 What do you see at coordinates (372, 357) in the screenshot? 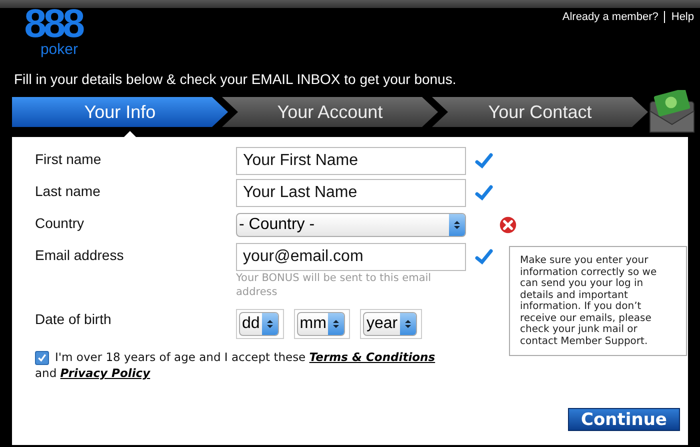
I see `terms-link: Terms & Conditions` at bounding box center [372, 357].